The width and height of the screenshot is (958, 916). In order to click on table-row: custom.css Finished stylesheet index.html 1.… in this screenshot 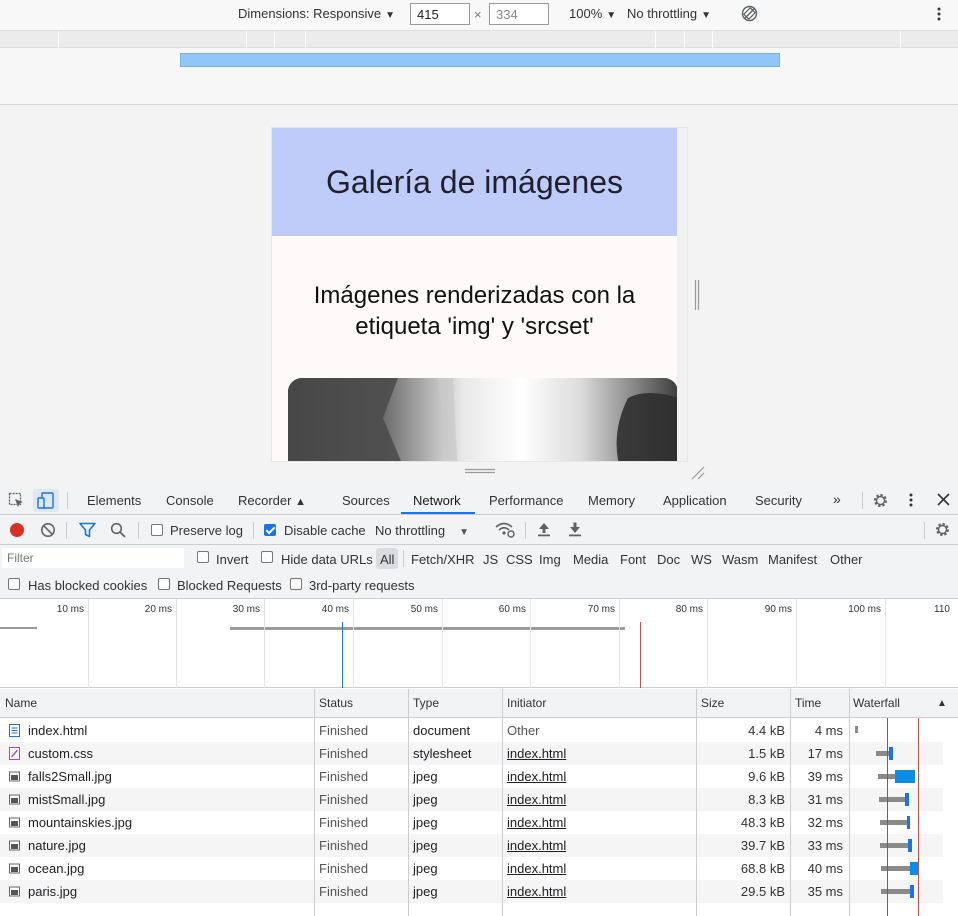, I will do `click(479, 753)`.